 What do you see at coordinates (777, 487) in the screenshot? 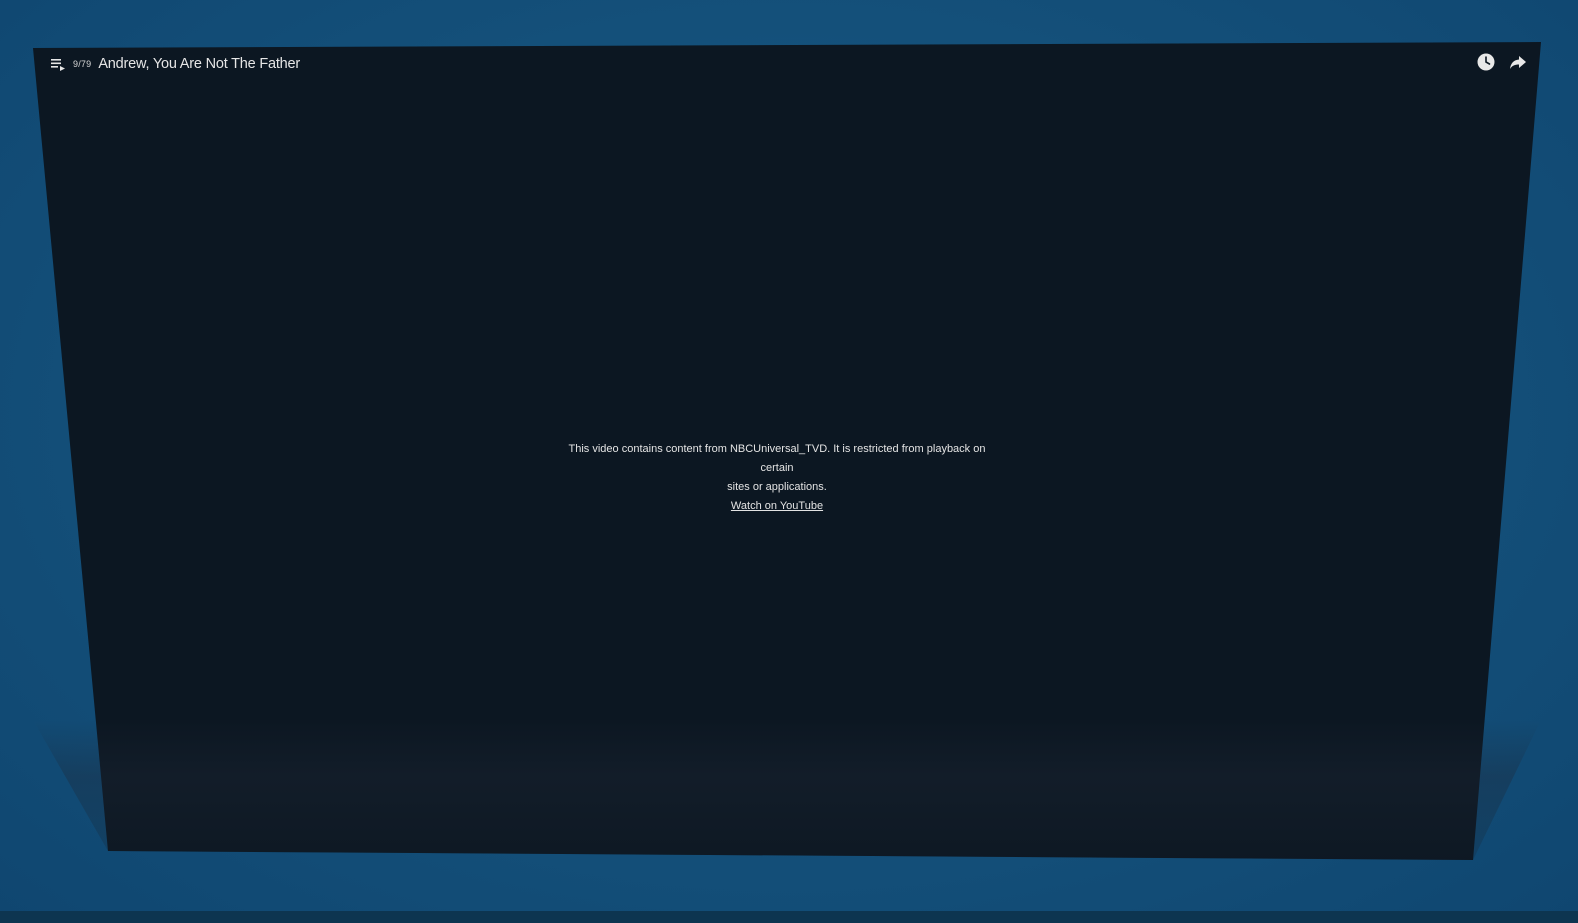
I see `restriction-message-line2: sites or applications.` at bounding box center [777, 487].